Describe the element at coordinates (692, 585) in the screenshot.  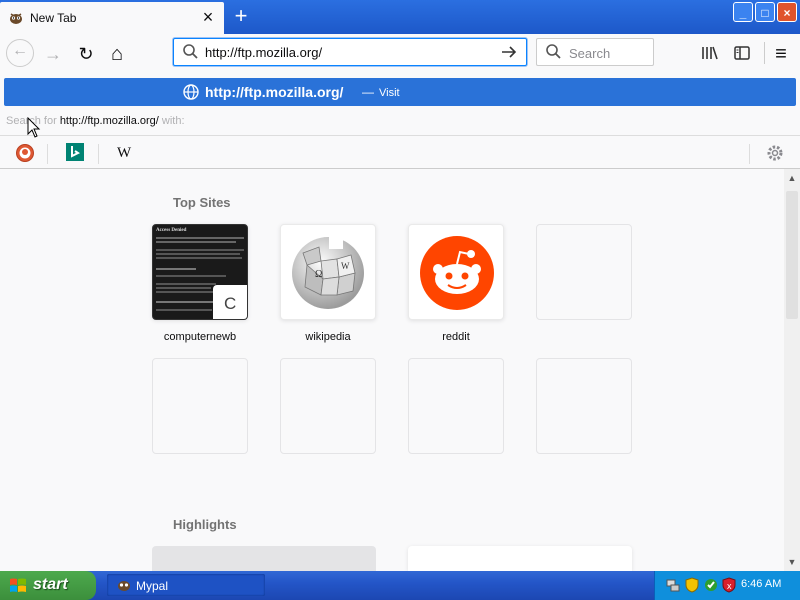
I see `security-shield-icon` at that location.